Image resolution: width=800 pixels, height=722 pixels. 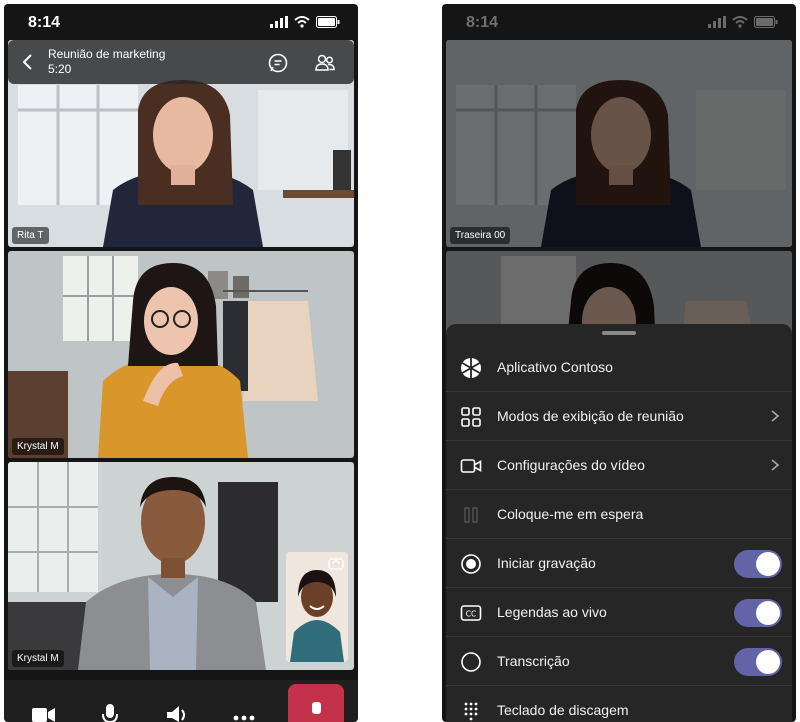 What do you see at coordinates (30, 235) in the screenshot?
I see `participant-name-tag: Rita T` at bounding box center [30, 235].